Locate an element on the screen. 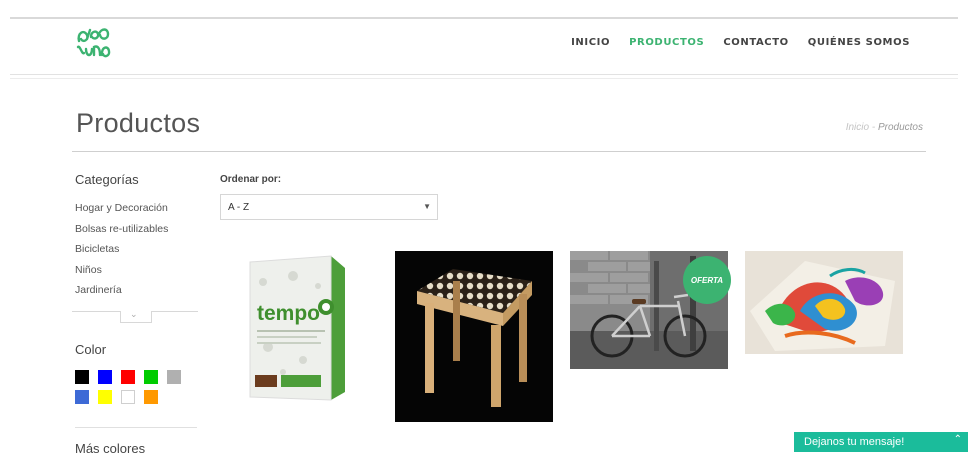  product-card-paper-pack: tempo is located at coordinates (295, 327).